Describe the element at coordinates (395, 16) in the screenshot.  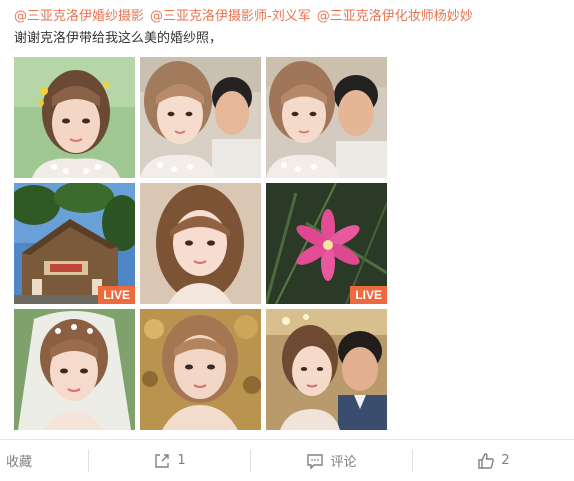
I see `mention-makeup-artist: @三亚克洛伊化妆师杨妙妙` at that location.